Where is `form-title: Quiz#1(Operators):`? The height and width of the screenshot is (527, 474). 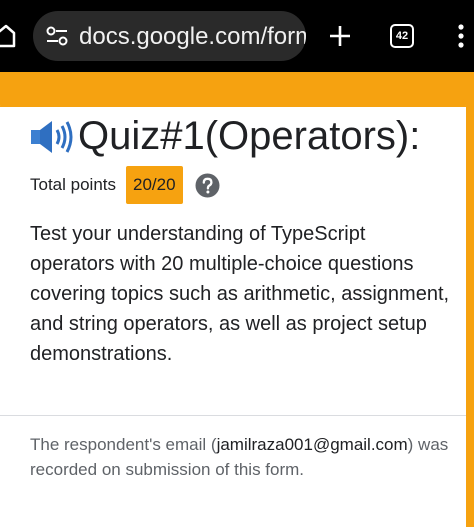 form-title: Quiz#1(Operators): is located at coordinates (245, 136).